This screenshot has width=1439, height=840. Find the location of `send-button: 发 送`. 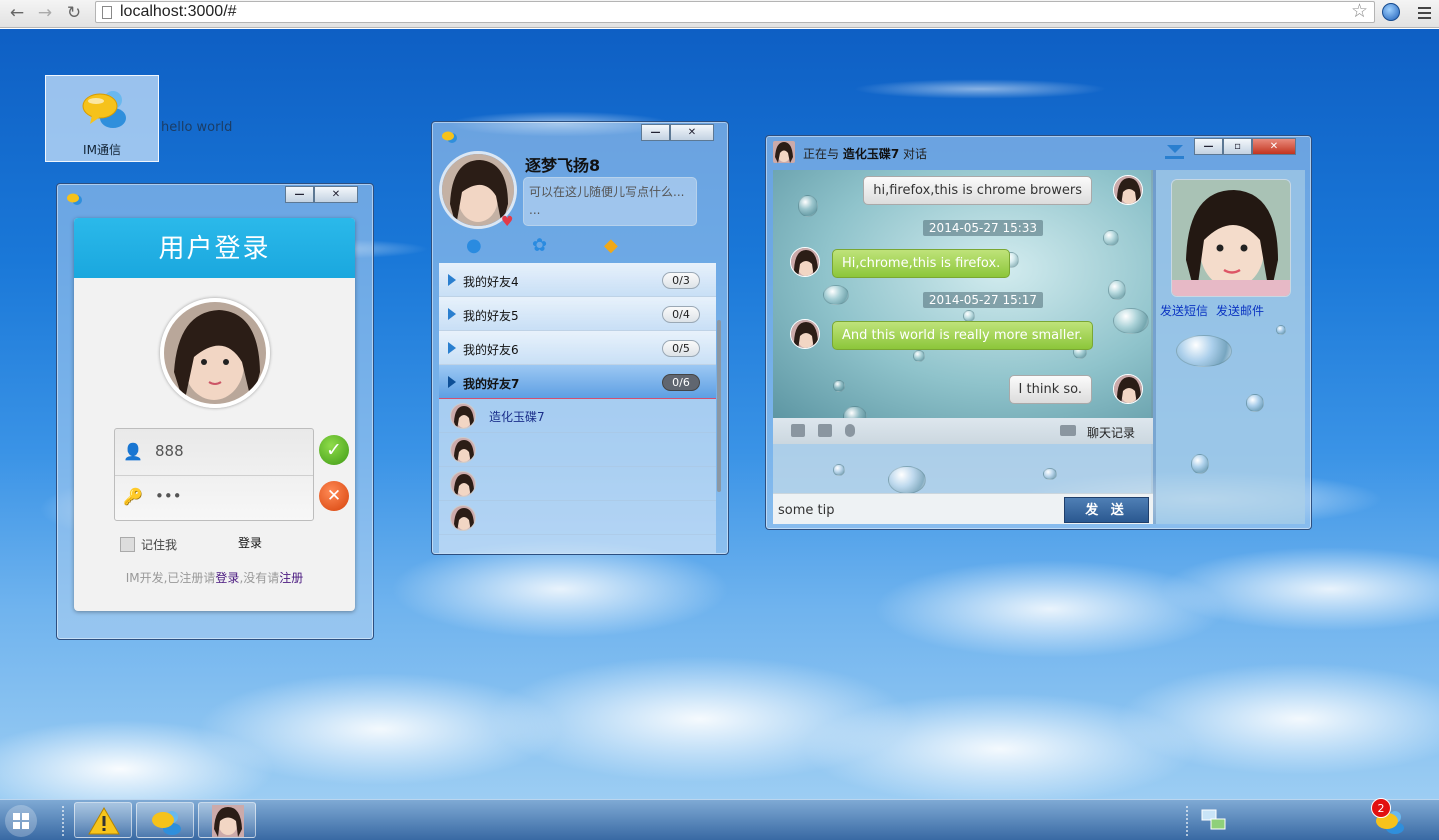

send-button: 发 送 is located at coordinates (1106, 510).